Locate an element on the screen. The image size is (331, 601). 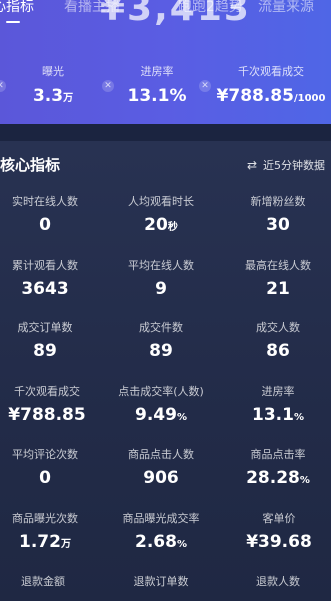
metric-value: 9 is located at coordinates (161, 289).